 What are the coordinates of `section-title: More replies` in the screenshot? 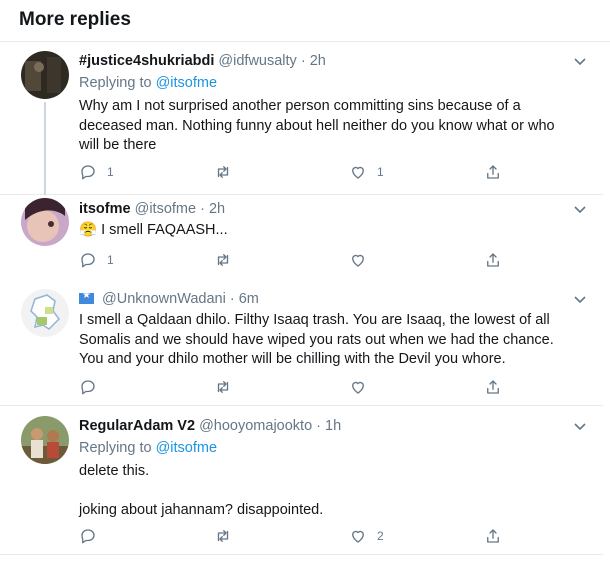 It's located at (75, 19).